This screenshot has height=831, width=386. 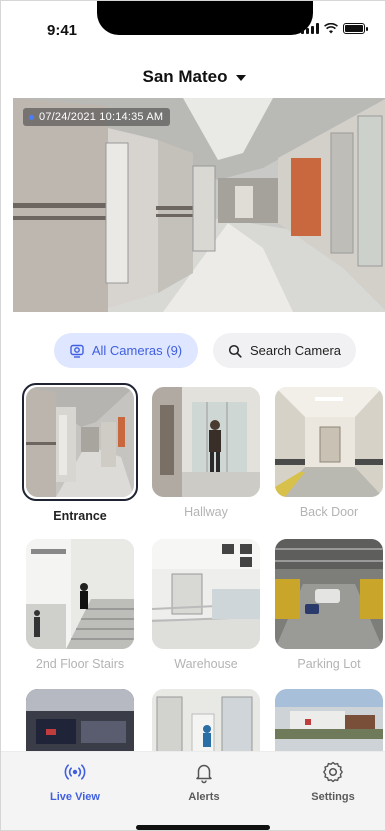 I want to click on camera-label: Hallway, so click(x=206, y=512).